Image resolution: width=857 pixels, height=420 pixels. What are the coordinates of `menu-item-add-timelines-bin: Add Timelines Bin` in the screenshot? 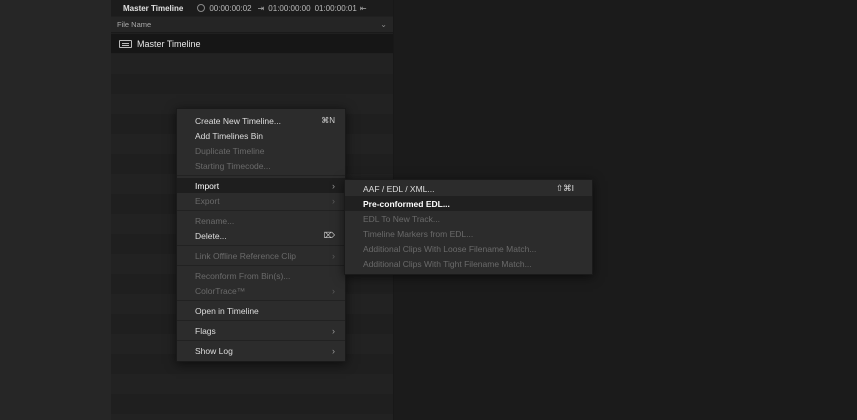 It's located at (261, 135).